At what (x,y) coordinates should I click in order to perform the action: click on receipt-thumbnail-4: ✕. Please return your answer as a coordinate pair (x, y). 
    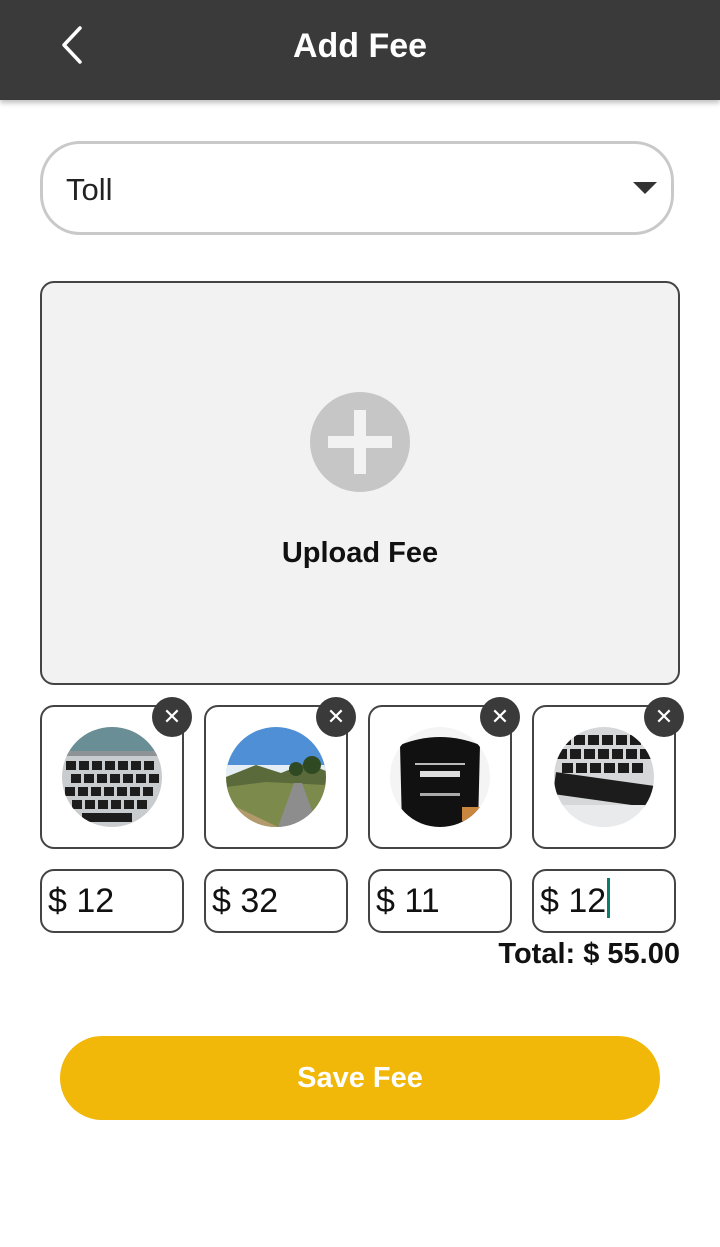
    Looking at the image, I should click on (608, 773).